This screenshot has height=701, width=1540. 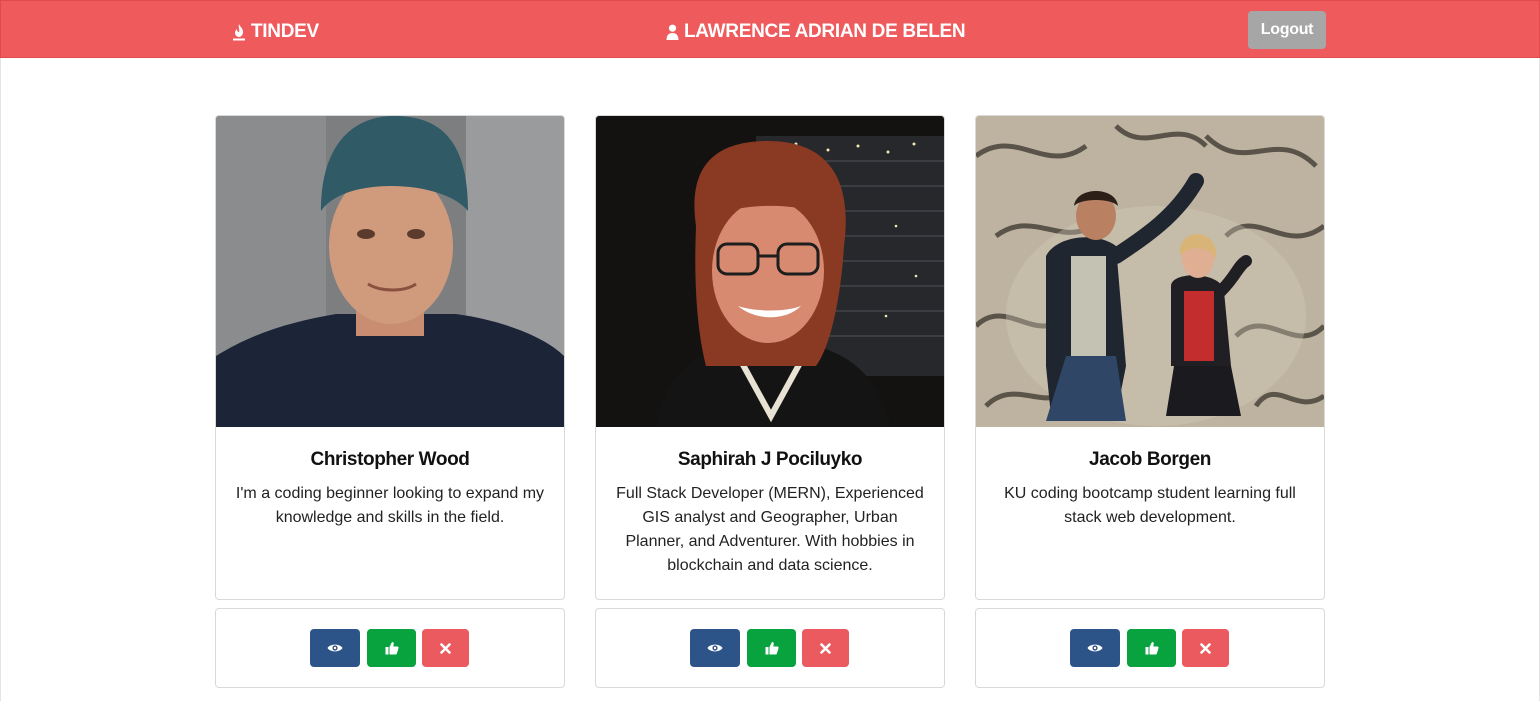 I want to click on profile-name: Christopher Wood, so click(x=390, y=459).